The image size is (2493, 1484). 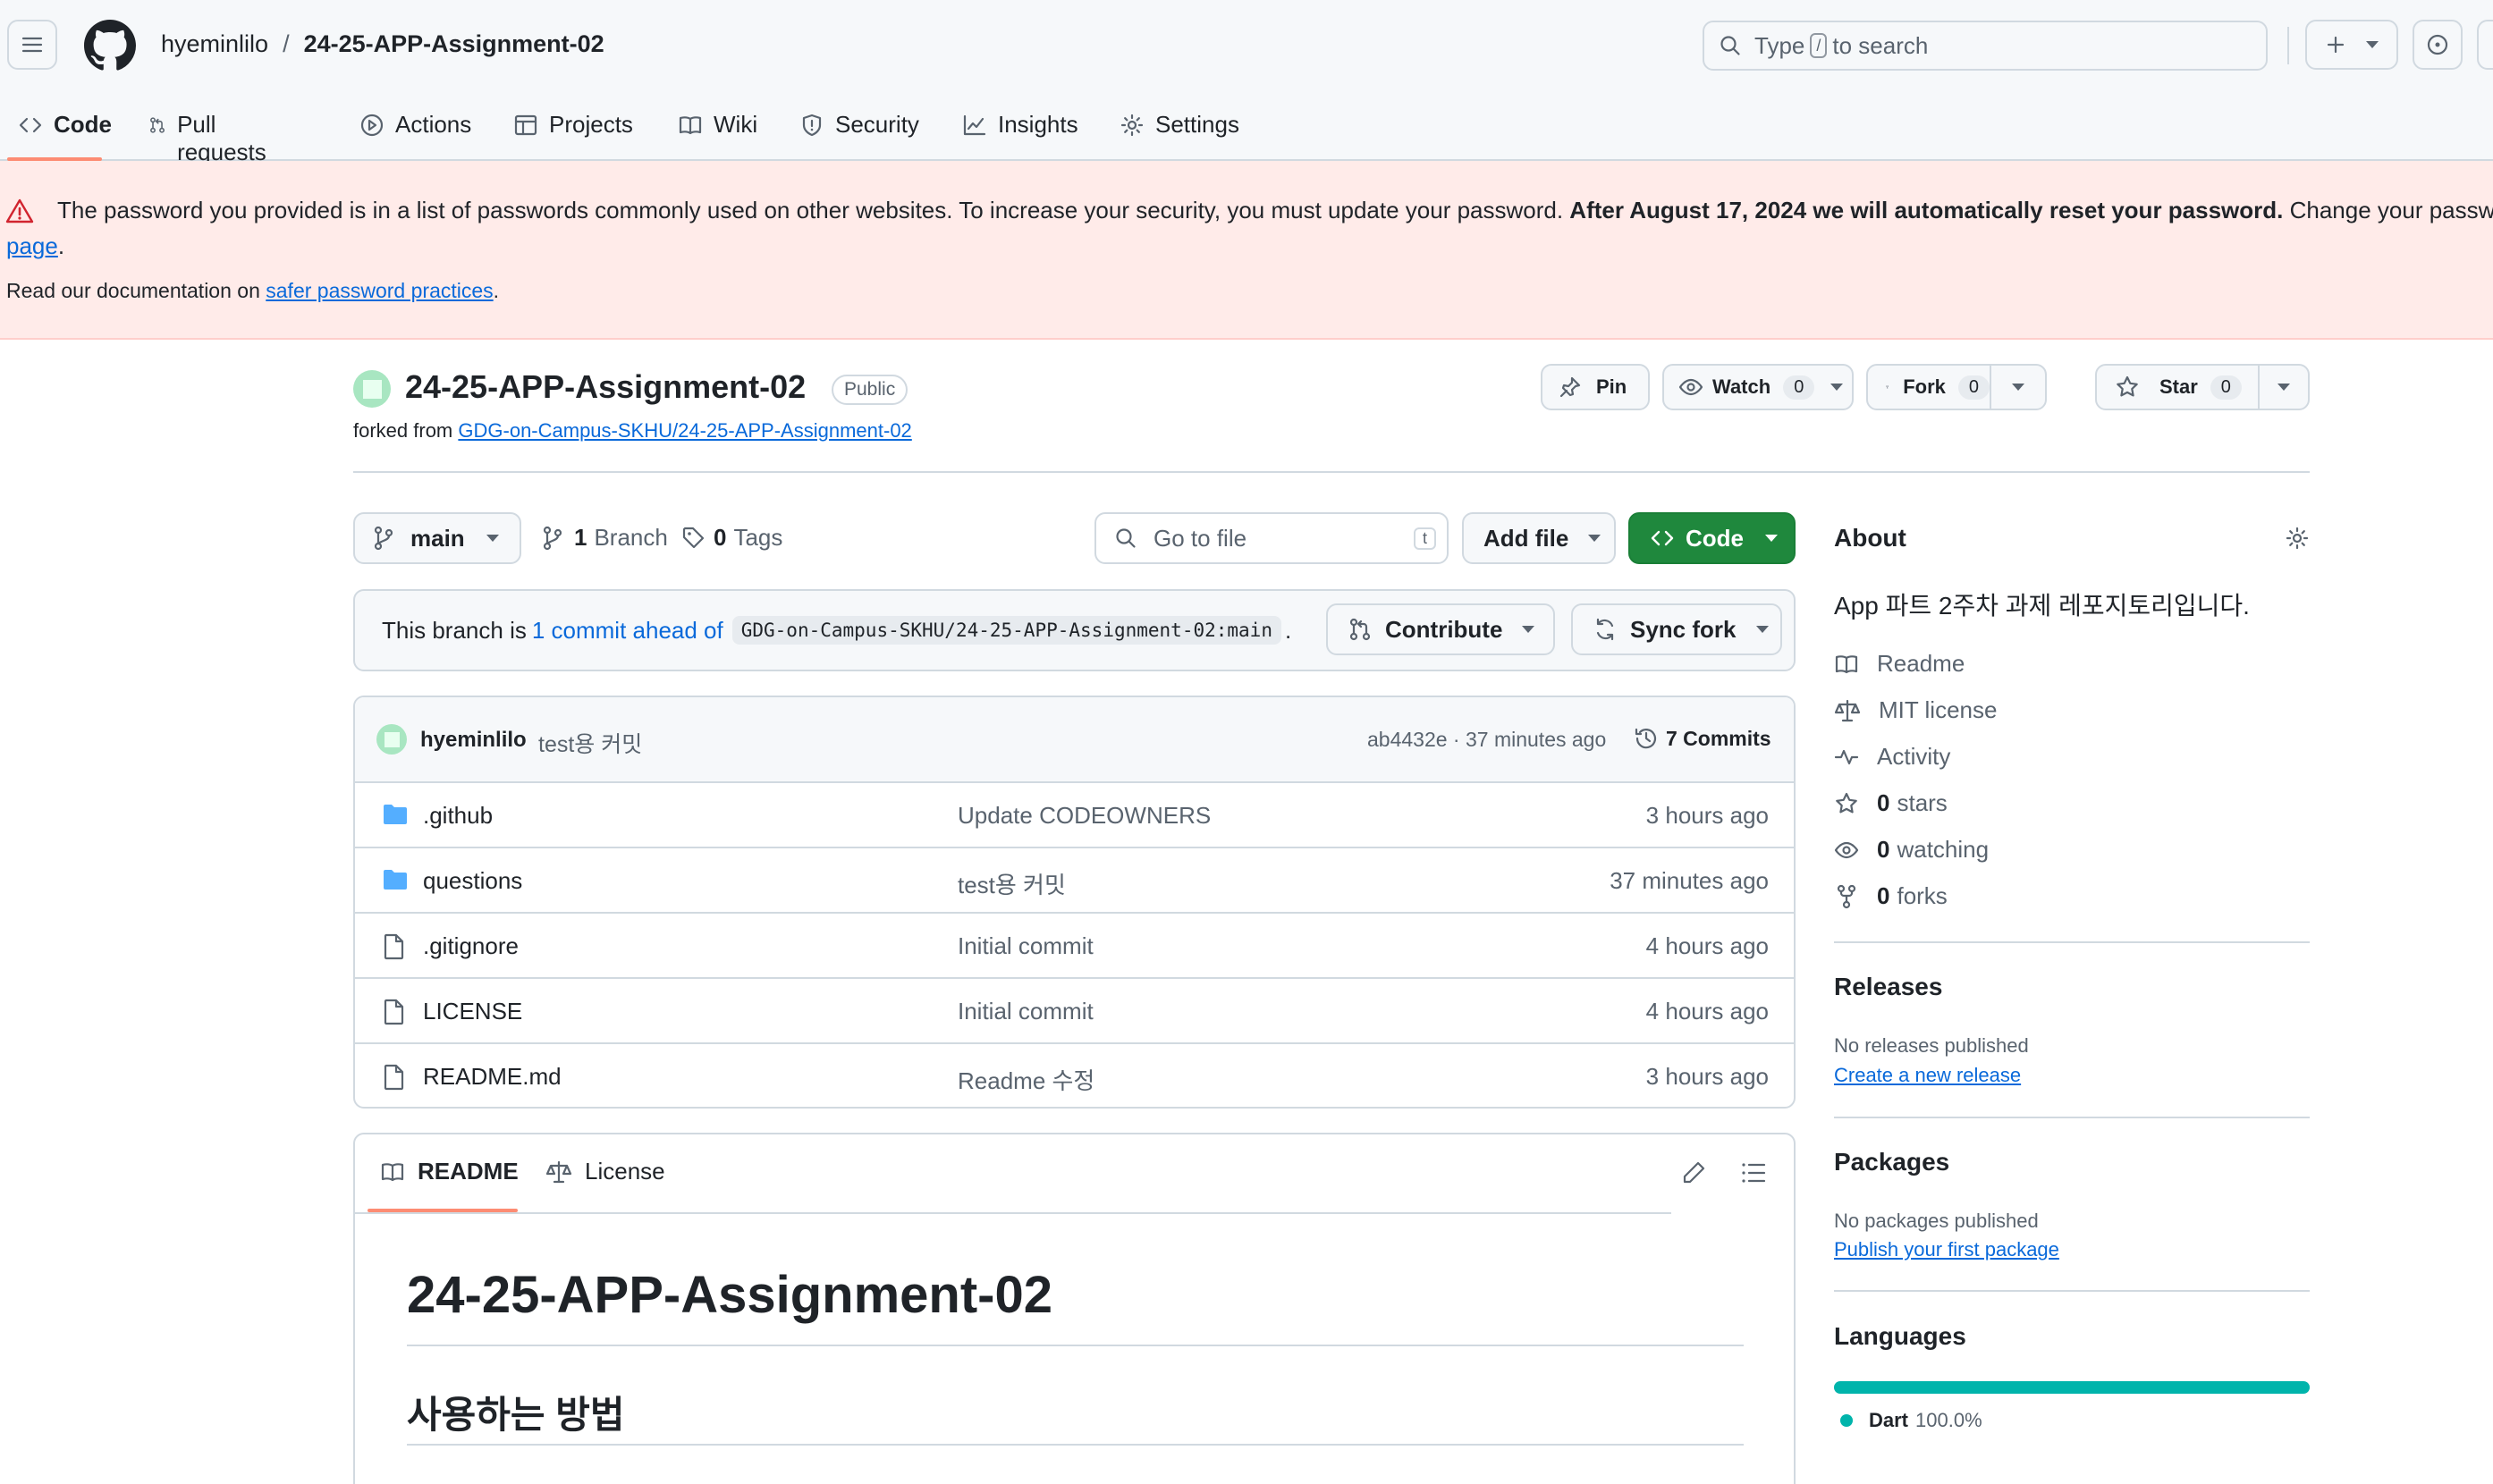 What do you see at coordinates (1084, 816) in the screenshot?
I see `file-commit-message: Update CODEOWNERS` at bounding box center [1084, 816].